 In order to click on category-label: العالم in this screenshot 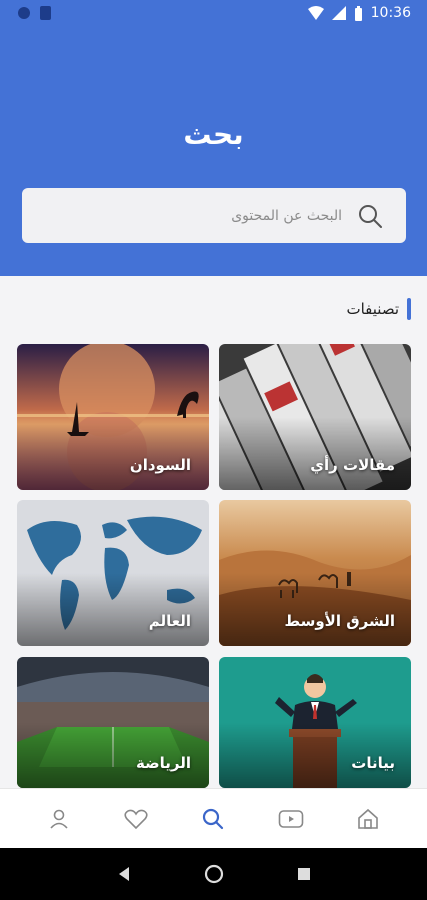, I will do `click(169, 621)`.